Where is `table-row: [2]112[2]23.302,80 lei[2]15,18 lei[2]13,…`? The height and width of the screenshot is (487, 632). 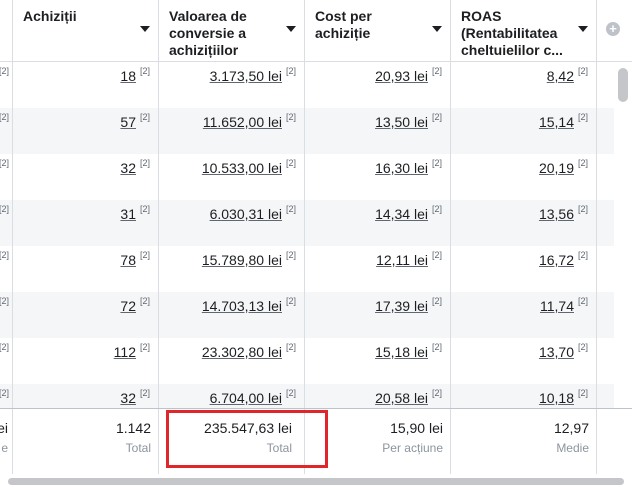
table-row: [2]112[2]23.302,80 lei[2]15,18 lei[2]13,… is located at coordinates (307, 361).